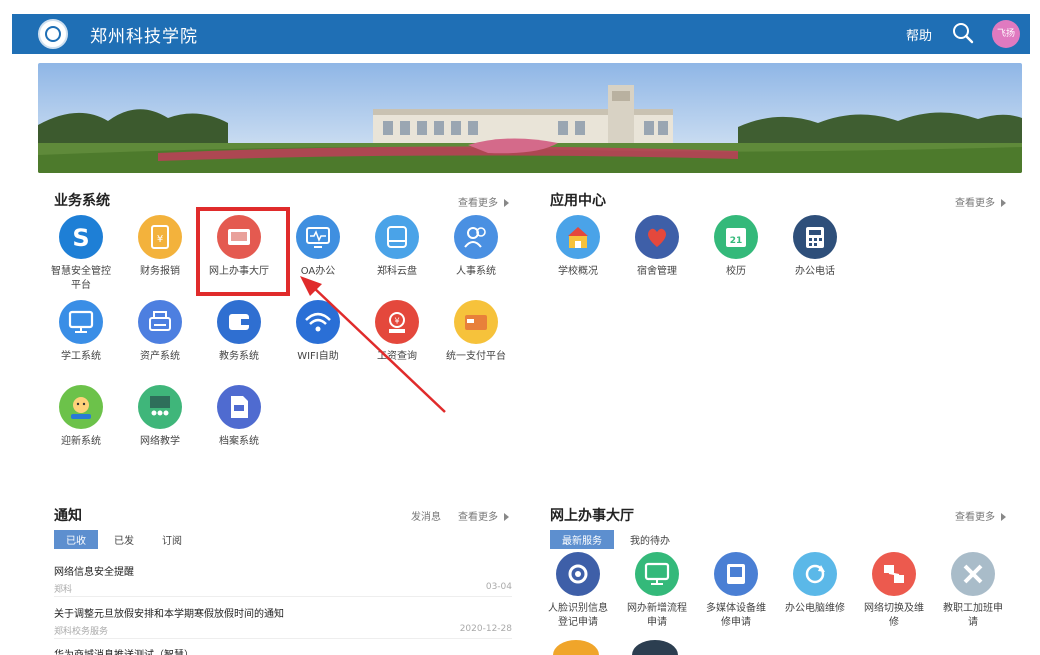 The image size is (1040, 655). Describe the element at coordinates (478, 517) in the screenshot. I see `notice-more-label: 查看更多` at that location.